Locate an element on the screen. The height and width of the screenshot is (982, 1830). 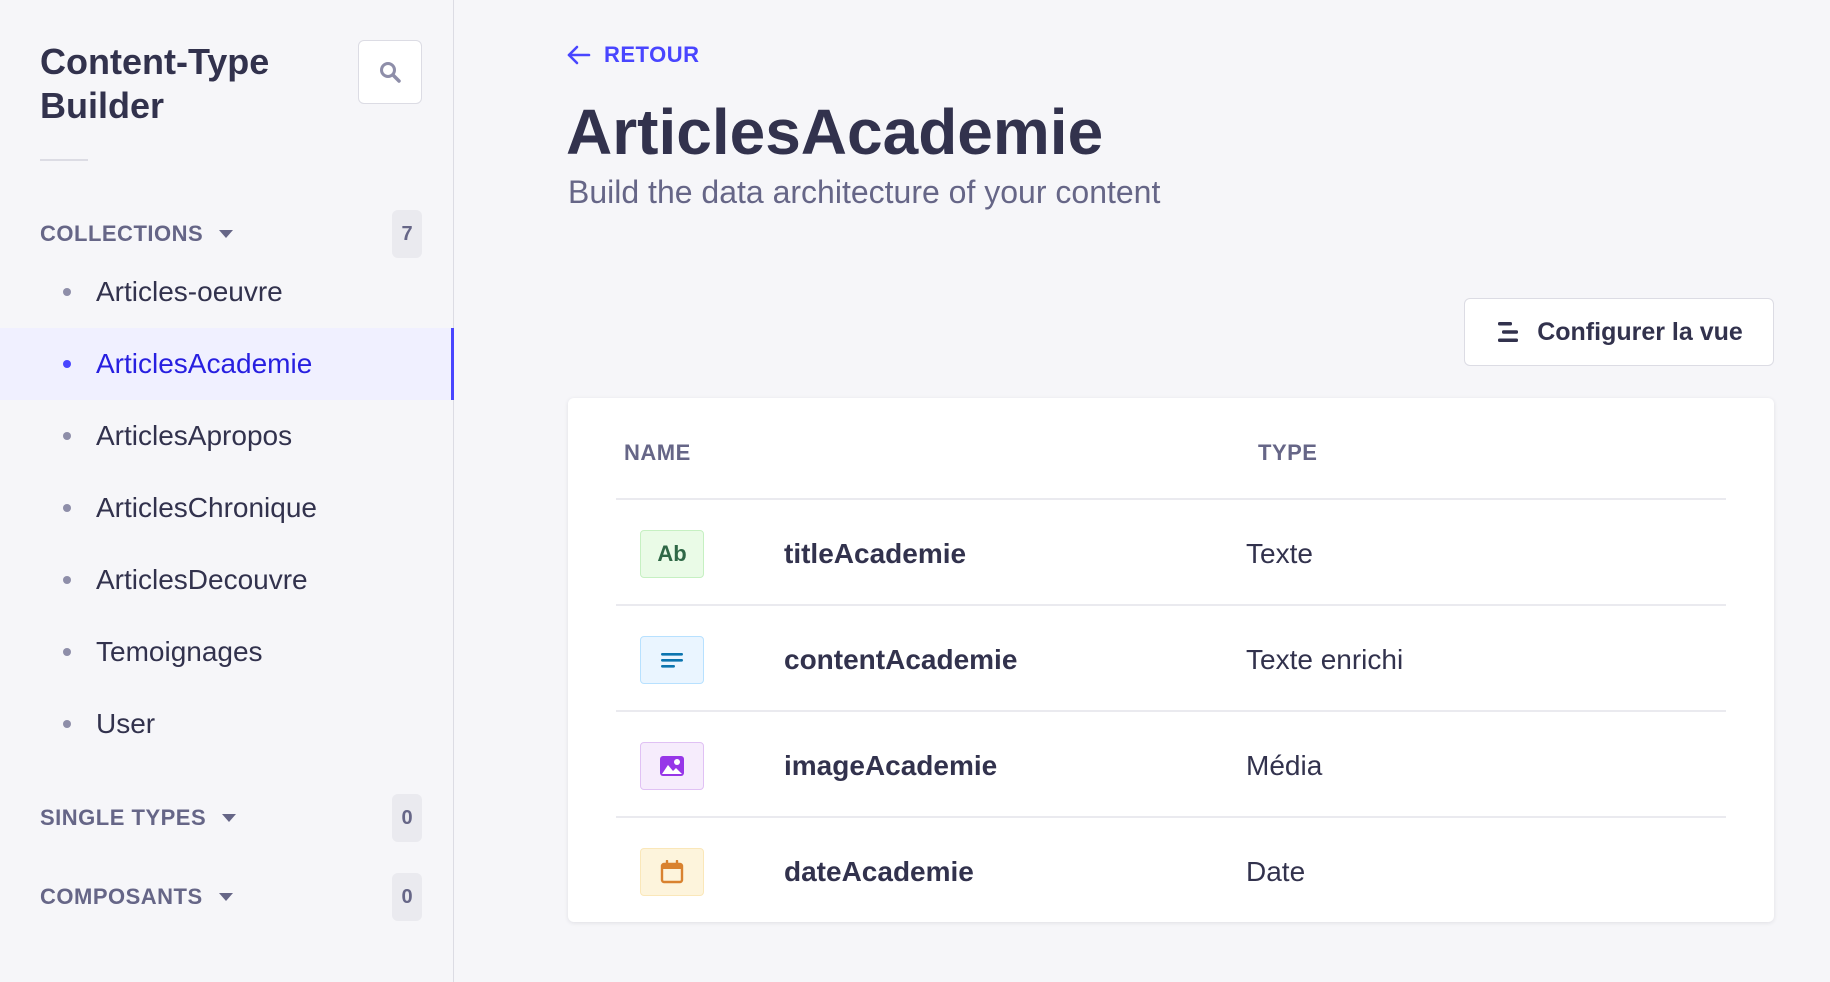
section-label: COMPOSANTS is located at coordinates (121, 896).